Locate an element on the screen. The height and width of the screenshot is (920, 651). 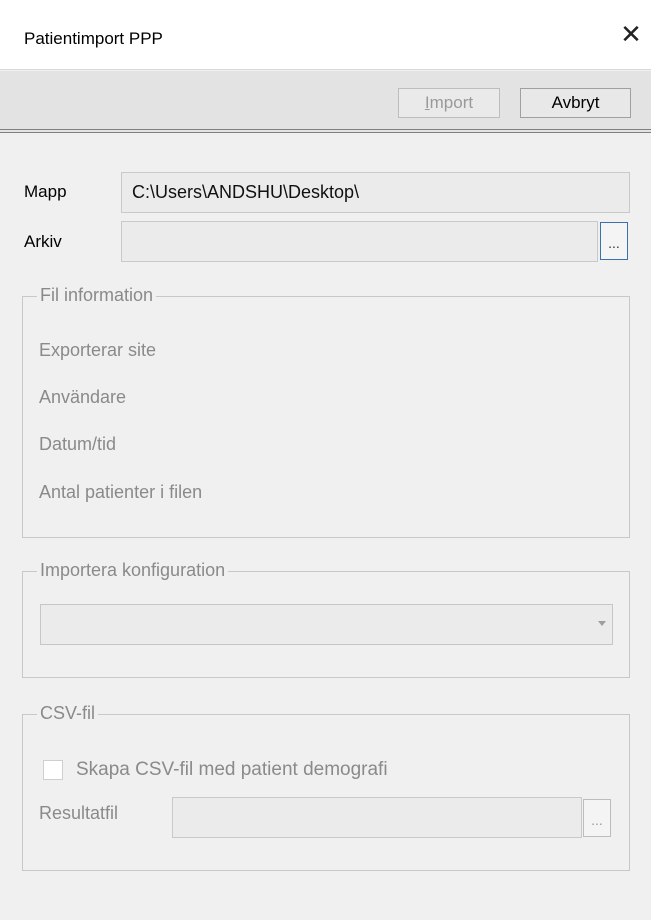
import-config-legend: Importera konfiguration is located at coordinates (133, 570).